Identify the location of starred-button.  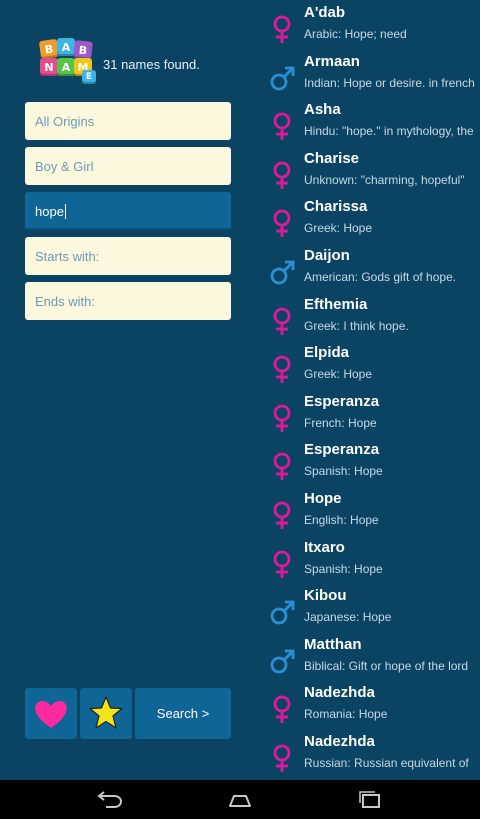
(106, 713).